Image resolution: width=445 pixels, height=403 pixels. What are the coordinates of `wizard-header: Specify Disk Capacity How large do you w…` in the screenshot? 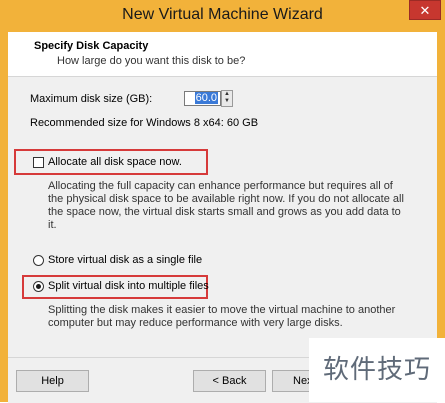 It's located at (222, 54).